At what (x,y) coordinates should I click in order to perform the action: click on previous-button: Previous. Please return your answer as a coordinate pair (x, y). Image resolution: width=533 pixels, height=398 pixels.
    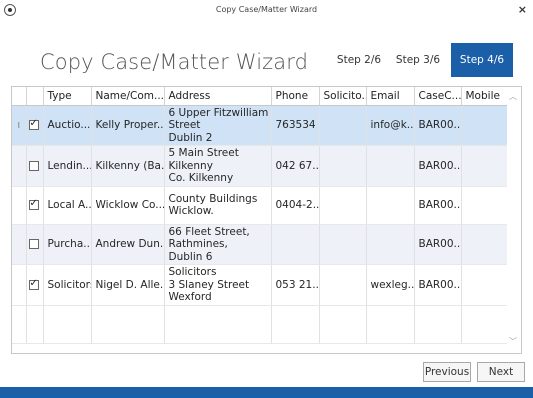
    Looking at the image, I should click on (447, 372).